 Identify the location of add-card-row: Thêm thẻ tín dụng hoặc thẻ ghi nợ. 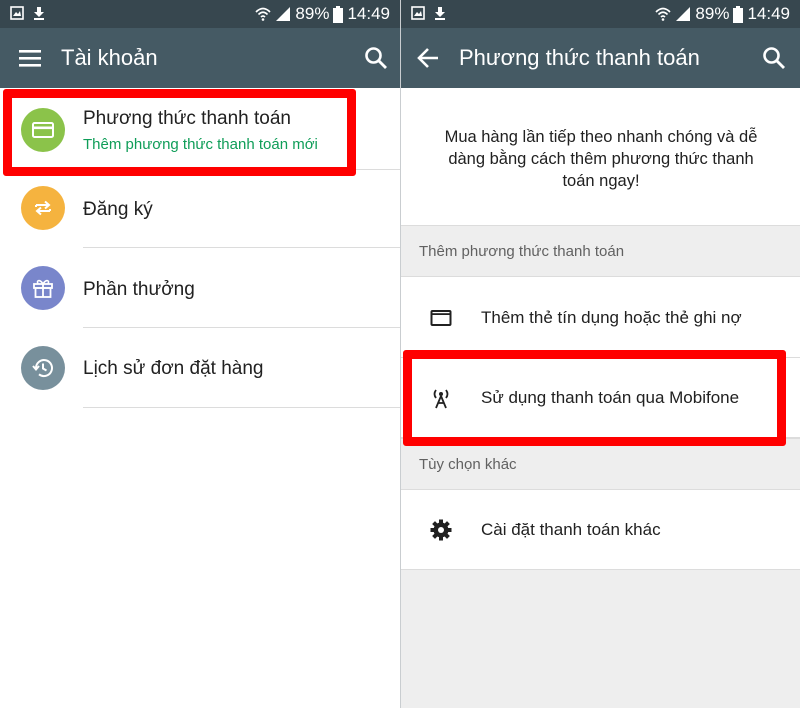
(600, 318).